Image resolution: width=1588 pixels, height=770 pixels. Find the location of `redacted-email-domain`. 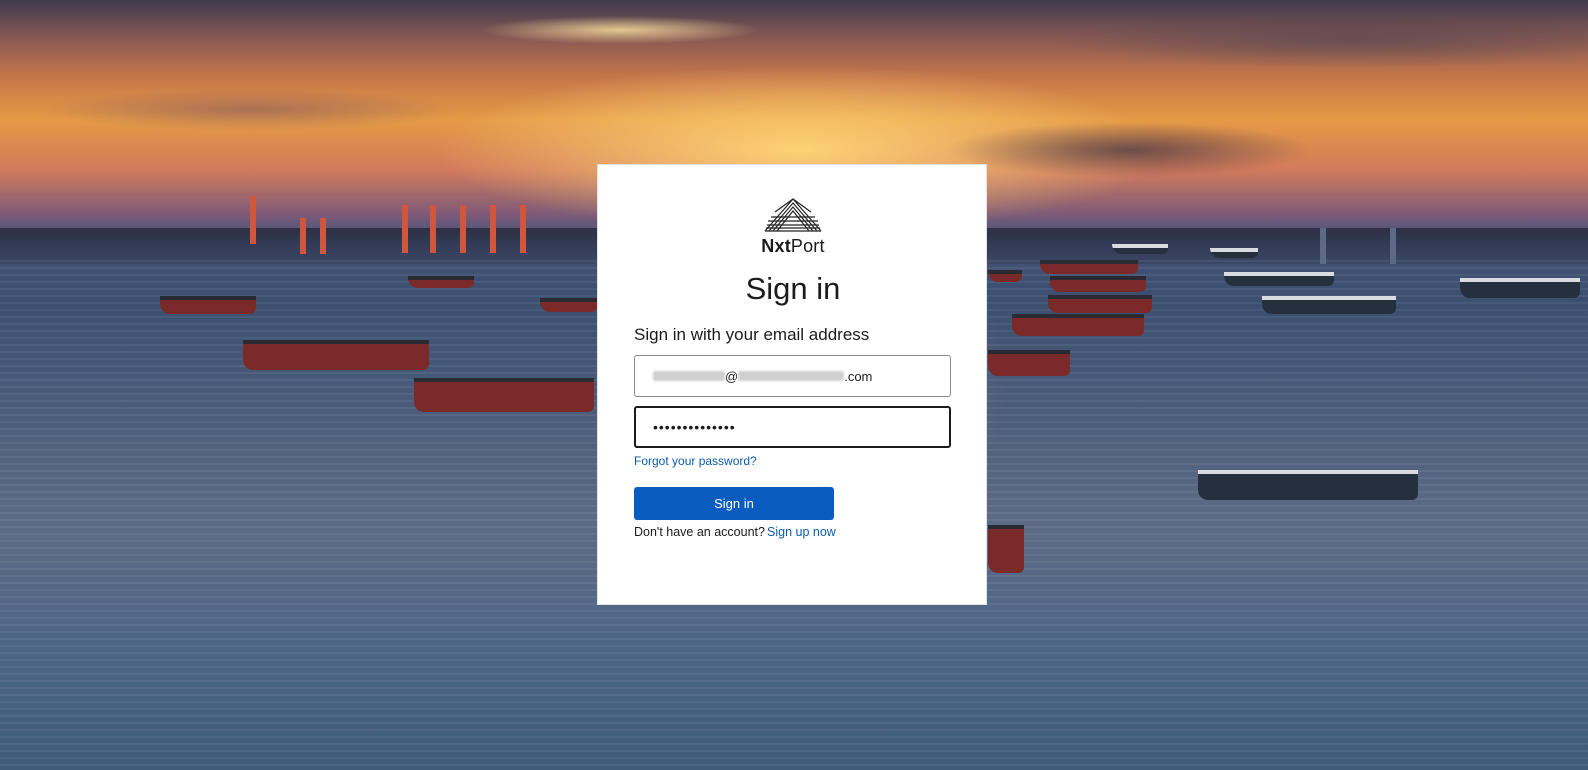

redacted-email-domain is located at coordinates (791, 376).